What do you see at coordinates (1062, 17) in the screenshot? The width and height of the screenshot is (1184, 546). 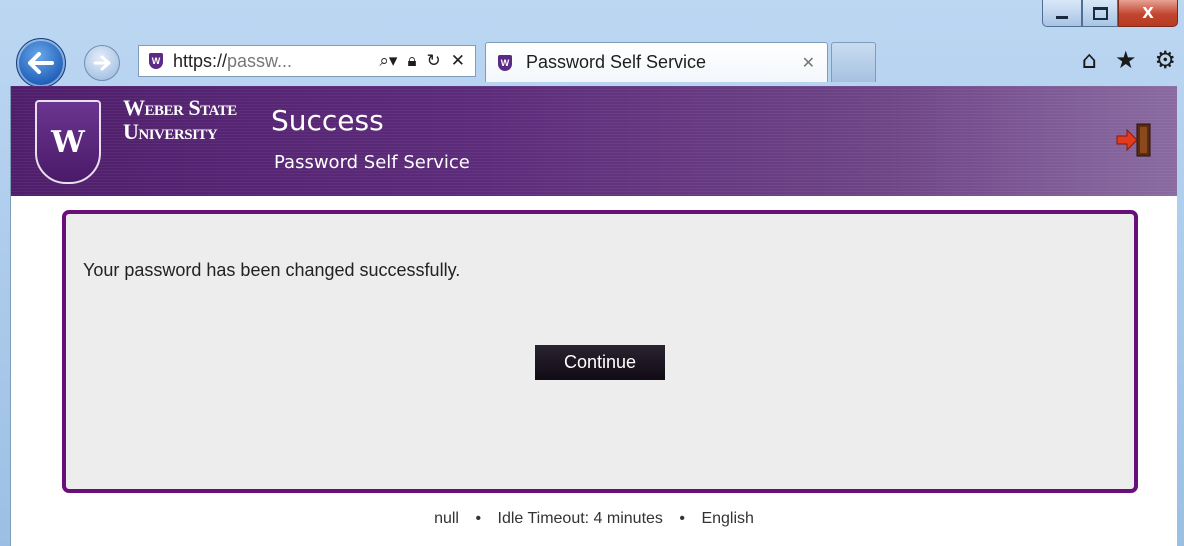 I see `minimize-icon` at bounding box center [1062, 17].